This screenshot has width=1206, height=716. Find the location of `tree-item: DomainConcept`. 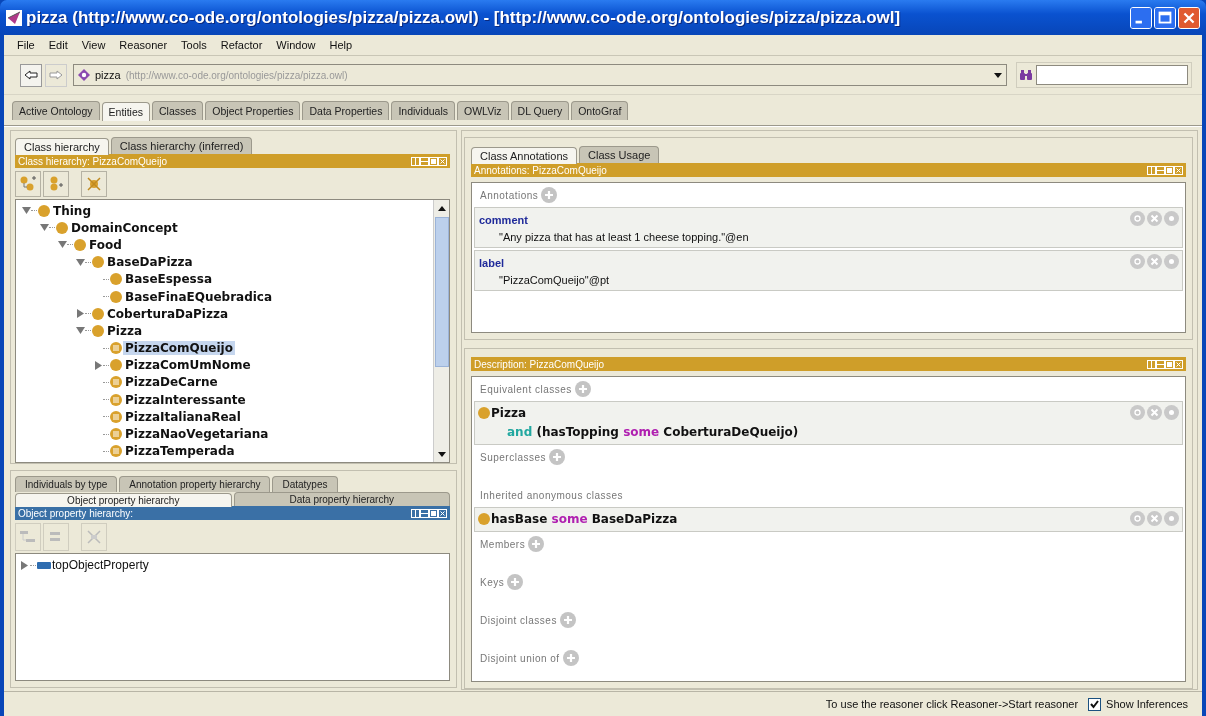

tree-item: DomainConcept is located at coordinates (124, 227).